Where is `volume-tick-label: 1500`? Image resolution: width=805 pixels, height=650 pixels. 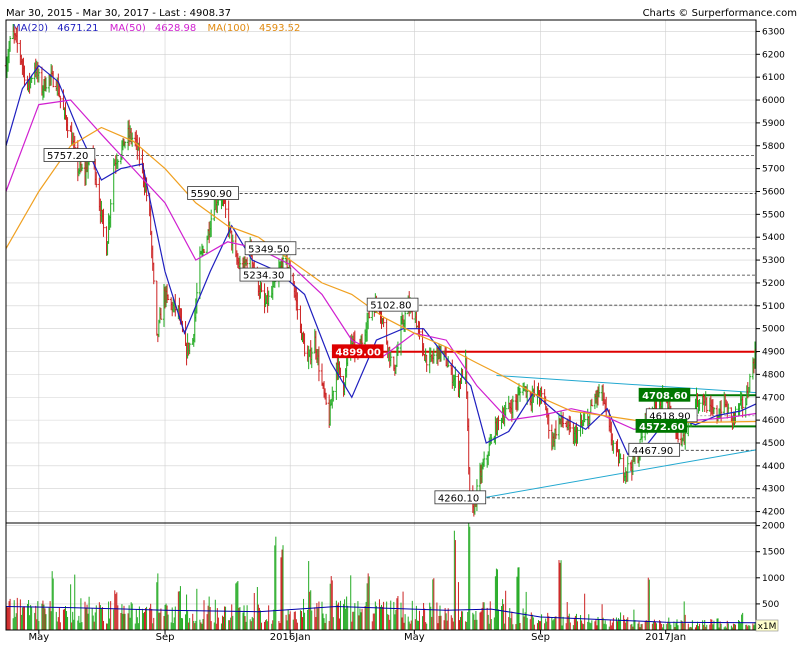 volume-tick-label: 1500 is located at coordinates (773, 553).